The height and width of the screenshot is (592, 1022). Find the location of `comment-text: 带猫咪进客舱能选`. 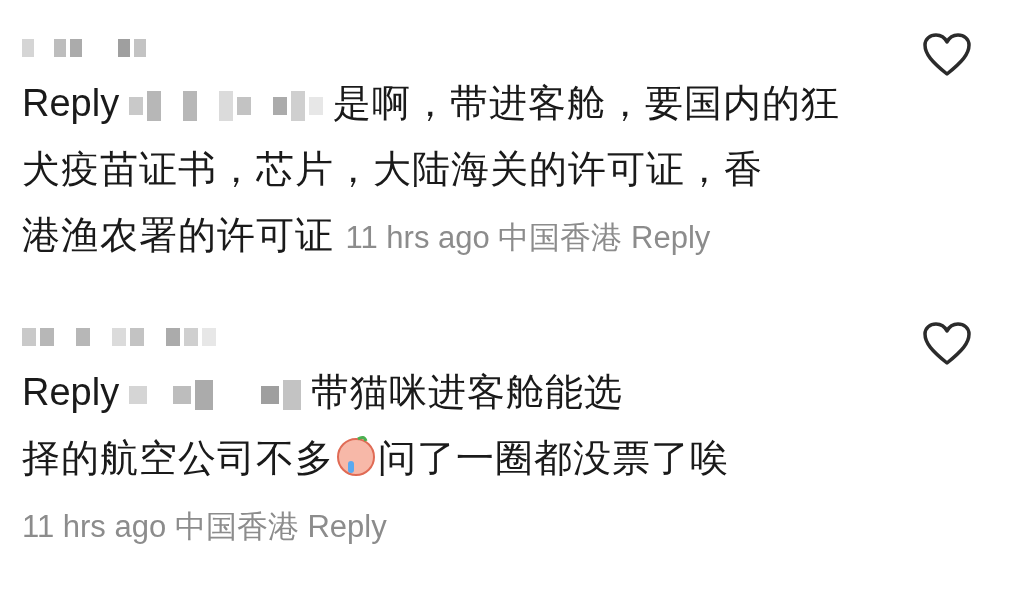

comment-text: 带猫咪进客舱能选 is located at coordinates (467, 392).